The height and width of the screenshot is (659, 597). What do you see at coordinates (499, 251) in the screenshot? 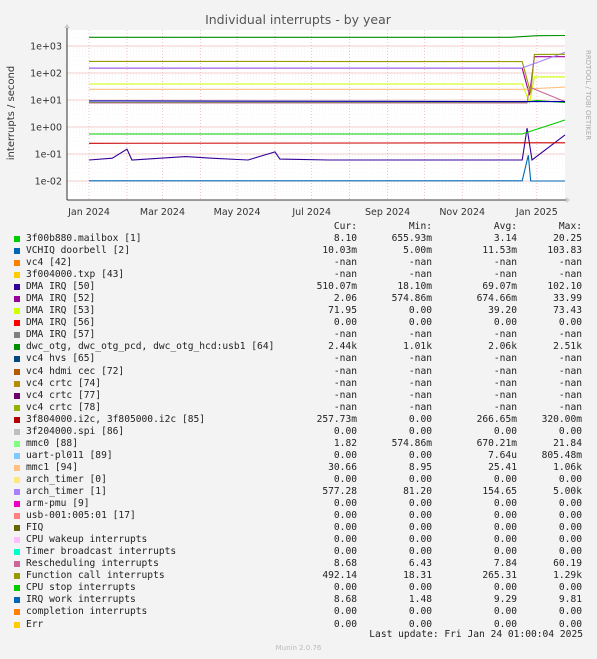
I see `legend-avg: 11.53m` at bounding box center [499, 251].